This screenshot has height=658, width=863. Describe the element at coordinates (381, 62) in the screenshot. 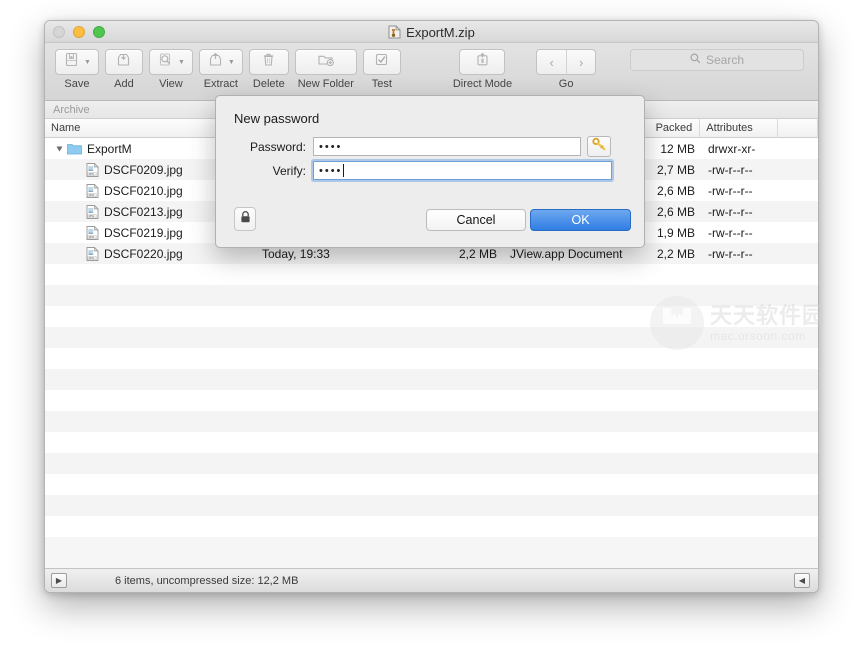

I see `test-checkmark-icon` at that location.